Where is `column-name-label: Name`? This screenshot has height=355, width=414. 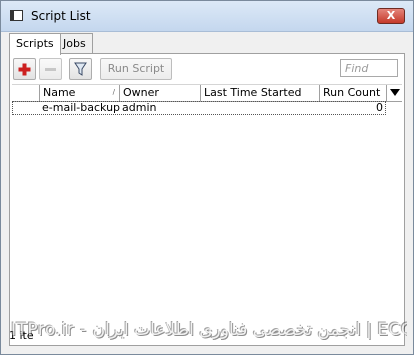
column-name-label: Name is located at coordinates (59, 92).